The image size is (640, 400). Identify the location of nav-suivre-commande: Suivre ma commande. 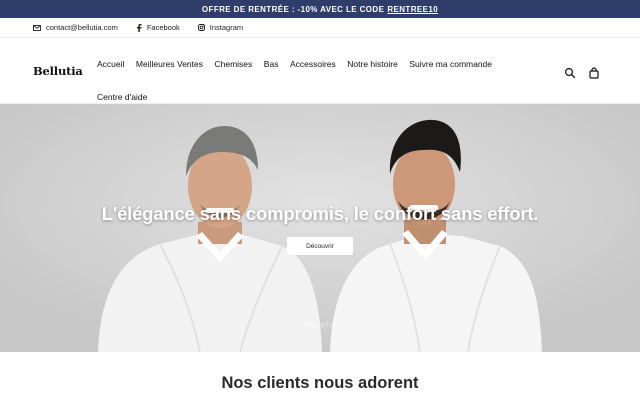
(450, 63).